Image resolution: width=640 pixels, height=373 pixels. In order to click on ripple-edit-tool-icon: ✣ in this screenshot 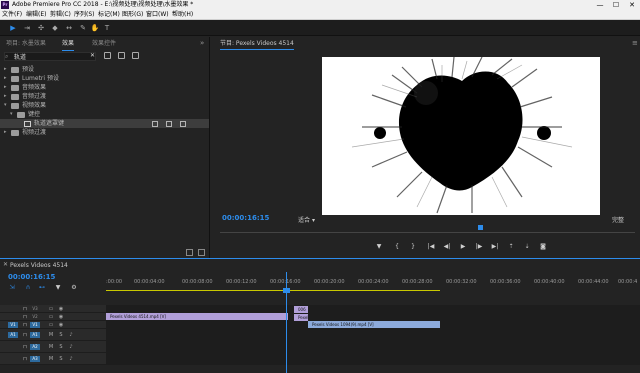, I will do `click(41, 28)`.